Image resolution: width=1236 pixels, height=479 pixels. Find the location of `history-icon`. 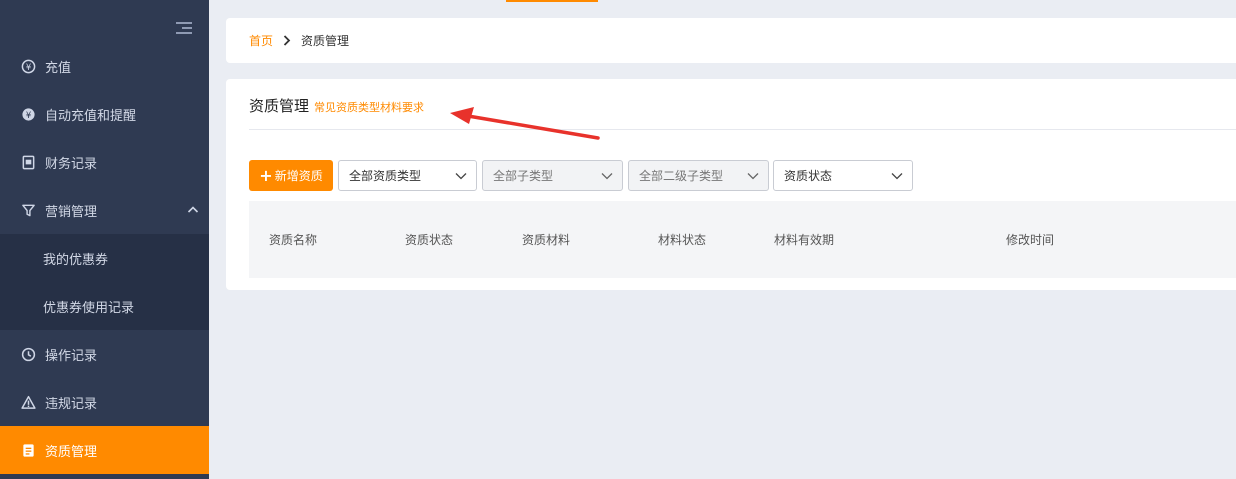

history-icon is located at coordinates (28, 354).